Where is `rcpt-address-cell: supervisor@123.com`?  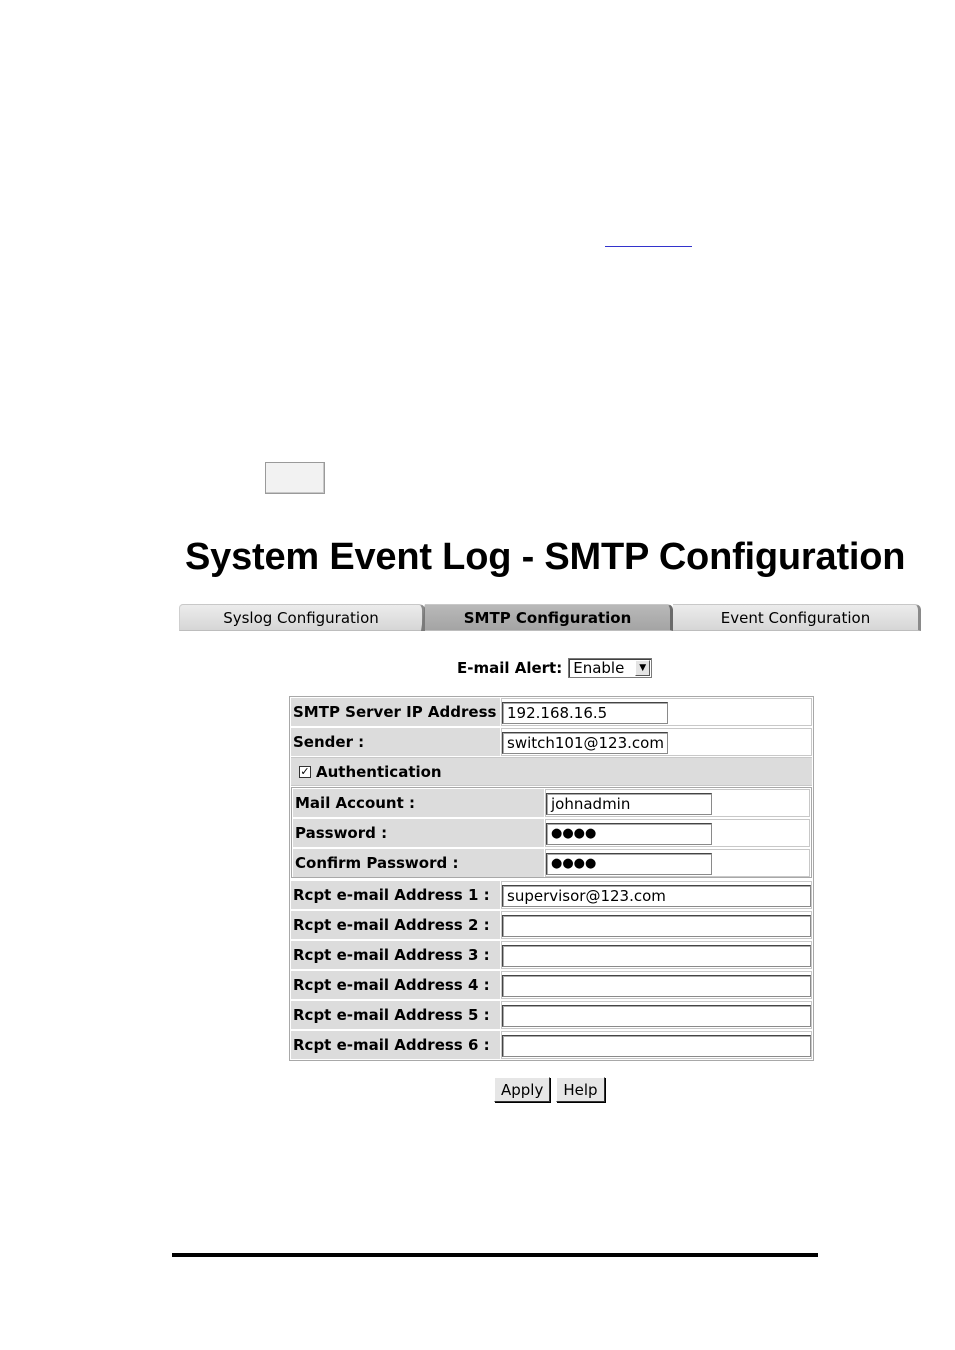 rcpt-address-cell: supervisor@123.com is located at coordinates (656, 895).